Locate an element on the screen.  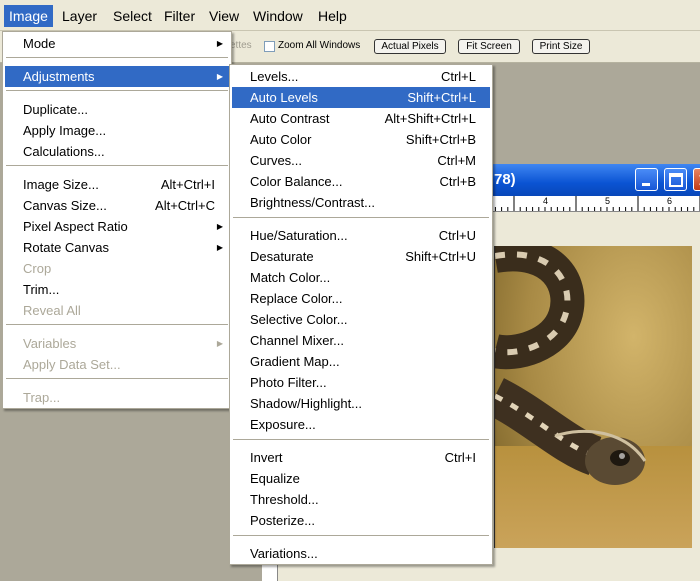
menu-item-pixel-aspect-ratio: Pixel Aspect Ratio ▶ is located at coordinates (117, 226).